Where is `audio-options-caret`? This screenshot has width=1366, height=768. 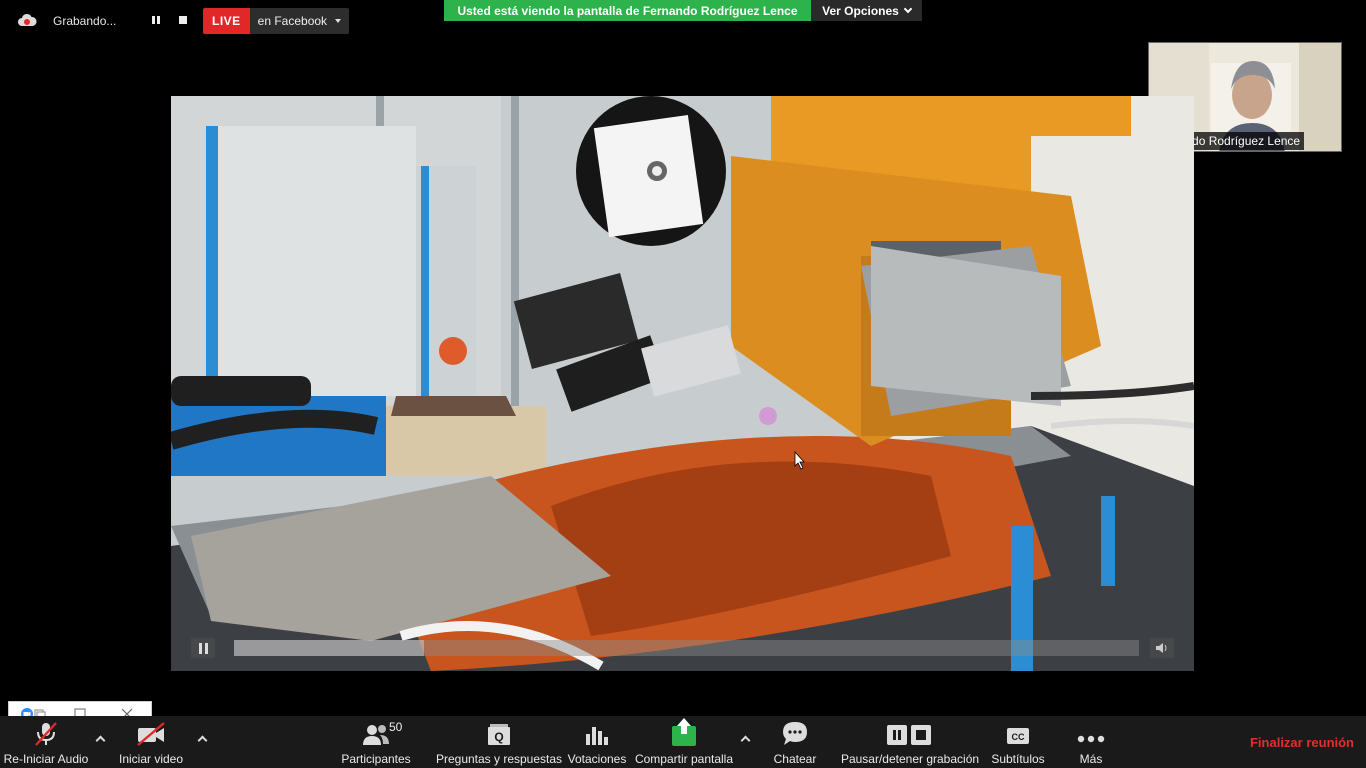 audio-options-caret is located at coordinates (100, 738).